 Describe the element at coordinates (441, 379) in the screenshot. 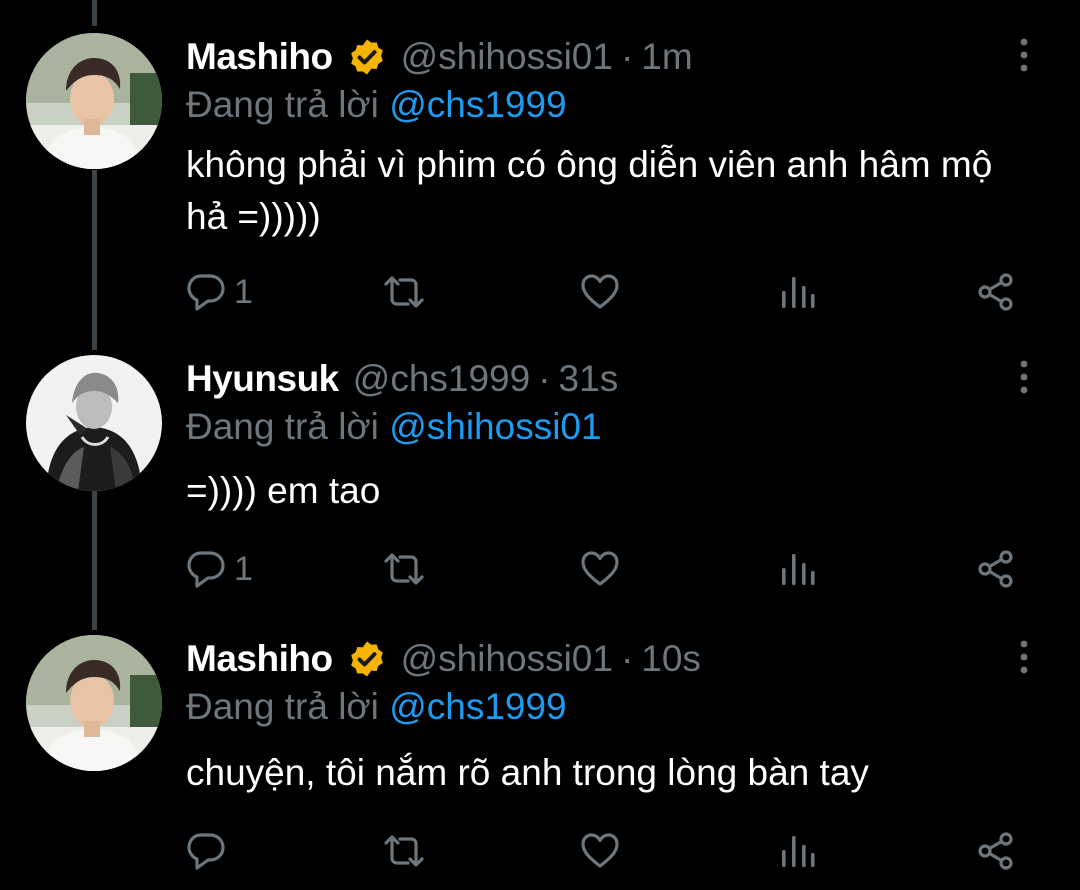

I see `user-handle: @chs1999` at that location.